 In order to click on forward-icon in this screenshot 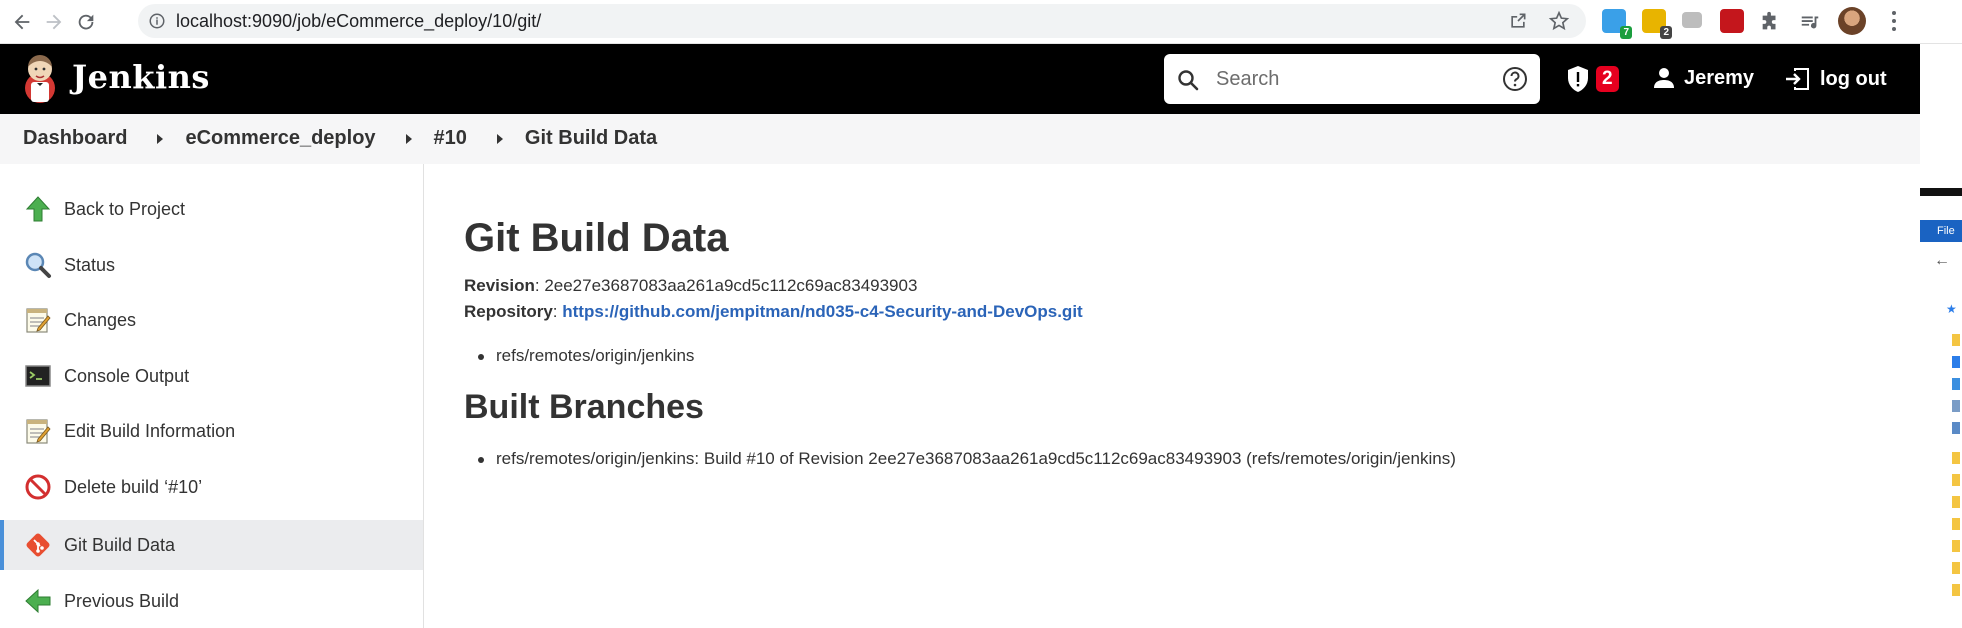, I will do `click(54, 22)`.